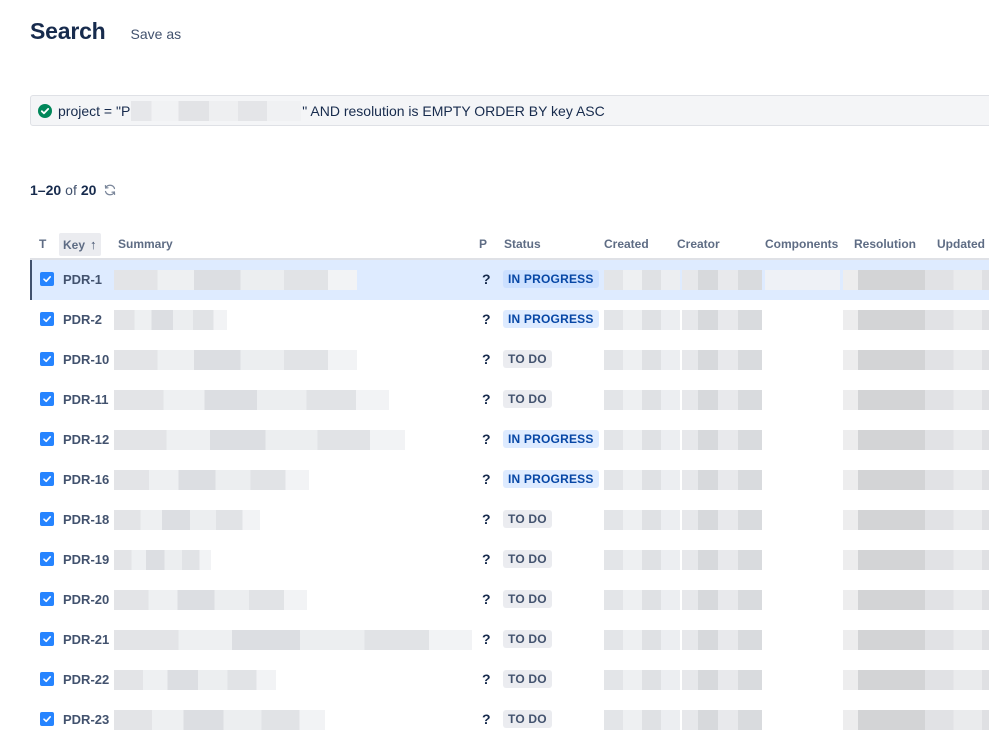  Describe the element at coordinates (216, 110) in the screenshot. I see `redacted-project-name` at that location.